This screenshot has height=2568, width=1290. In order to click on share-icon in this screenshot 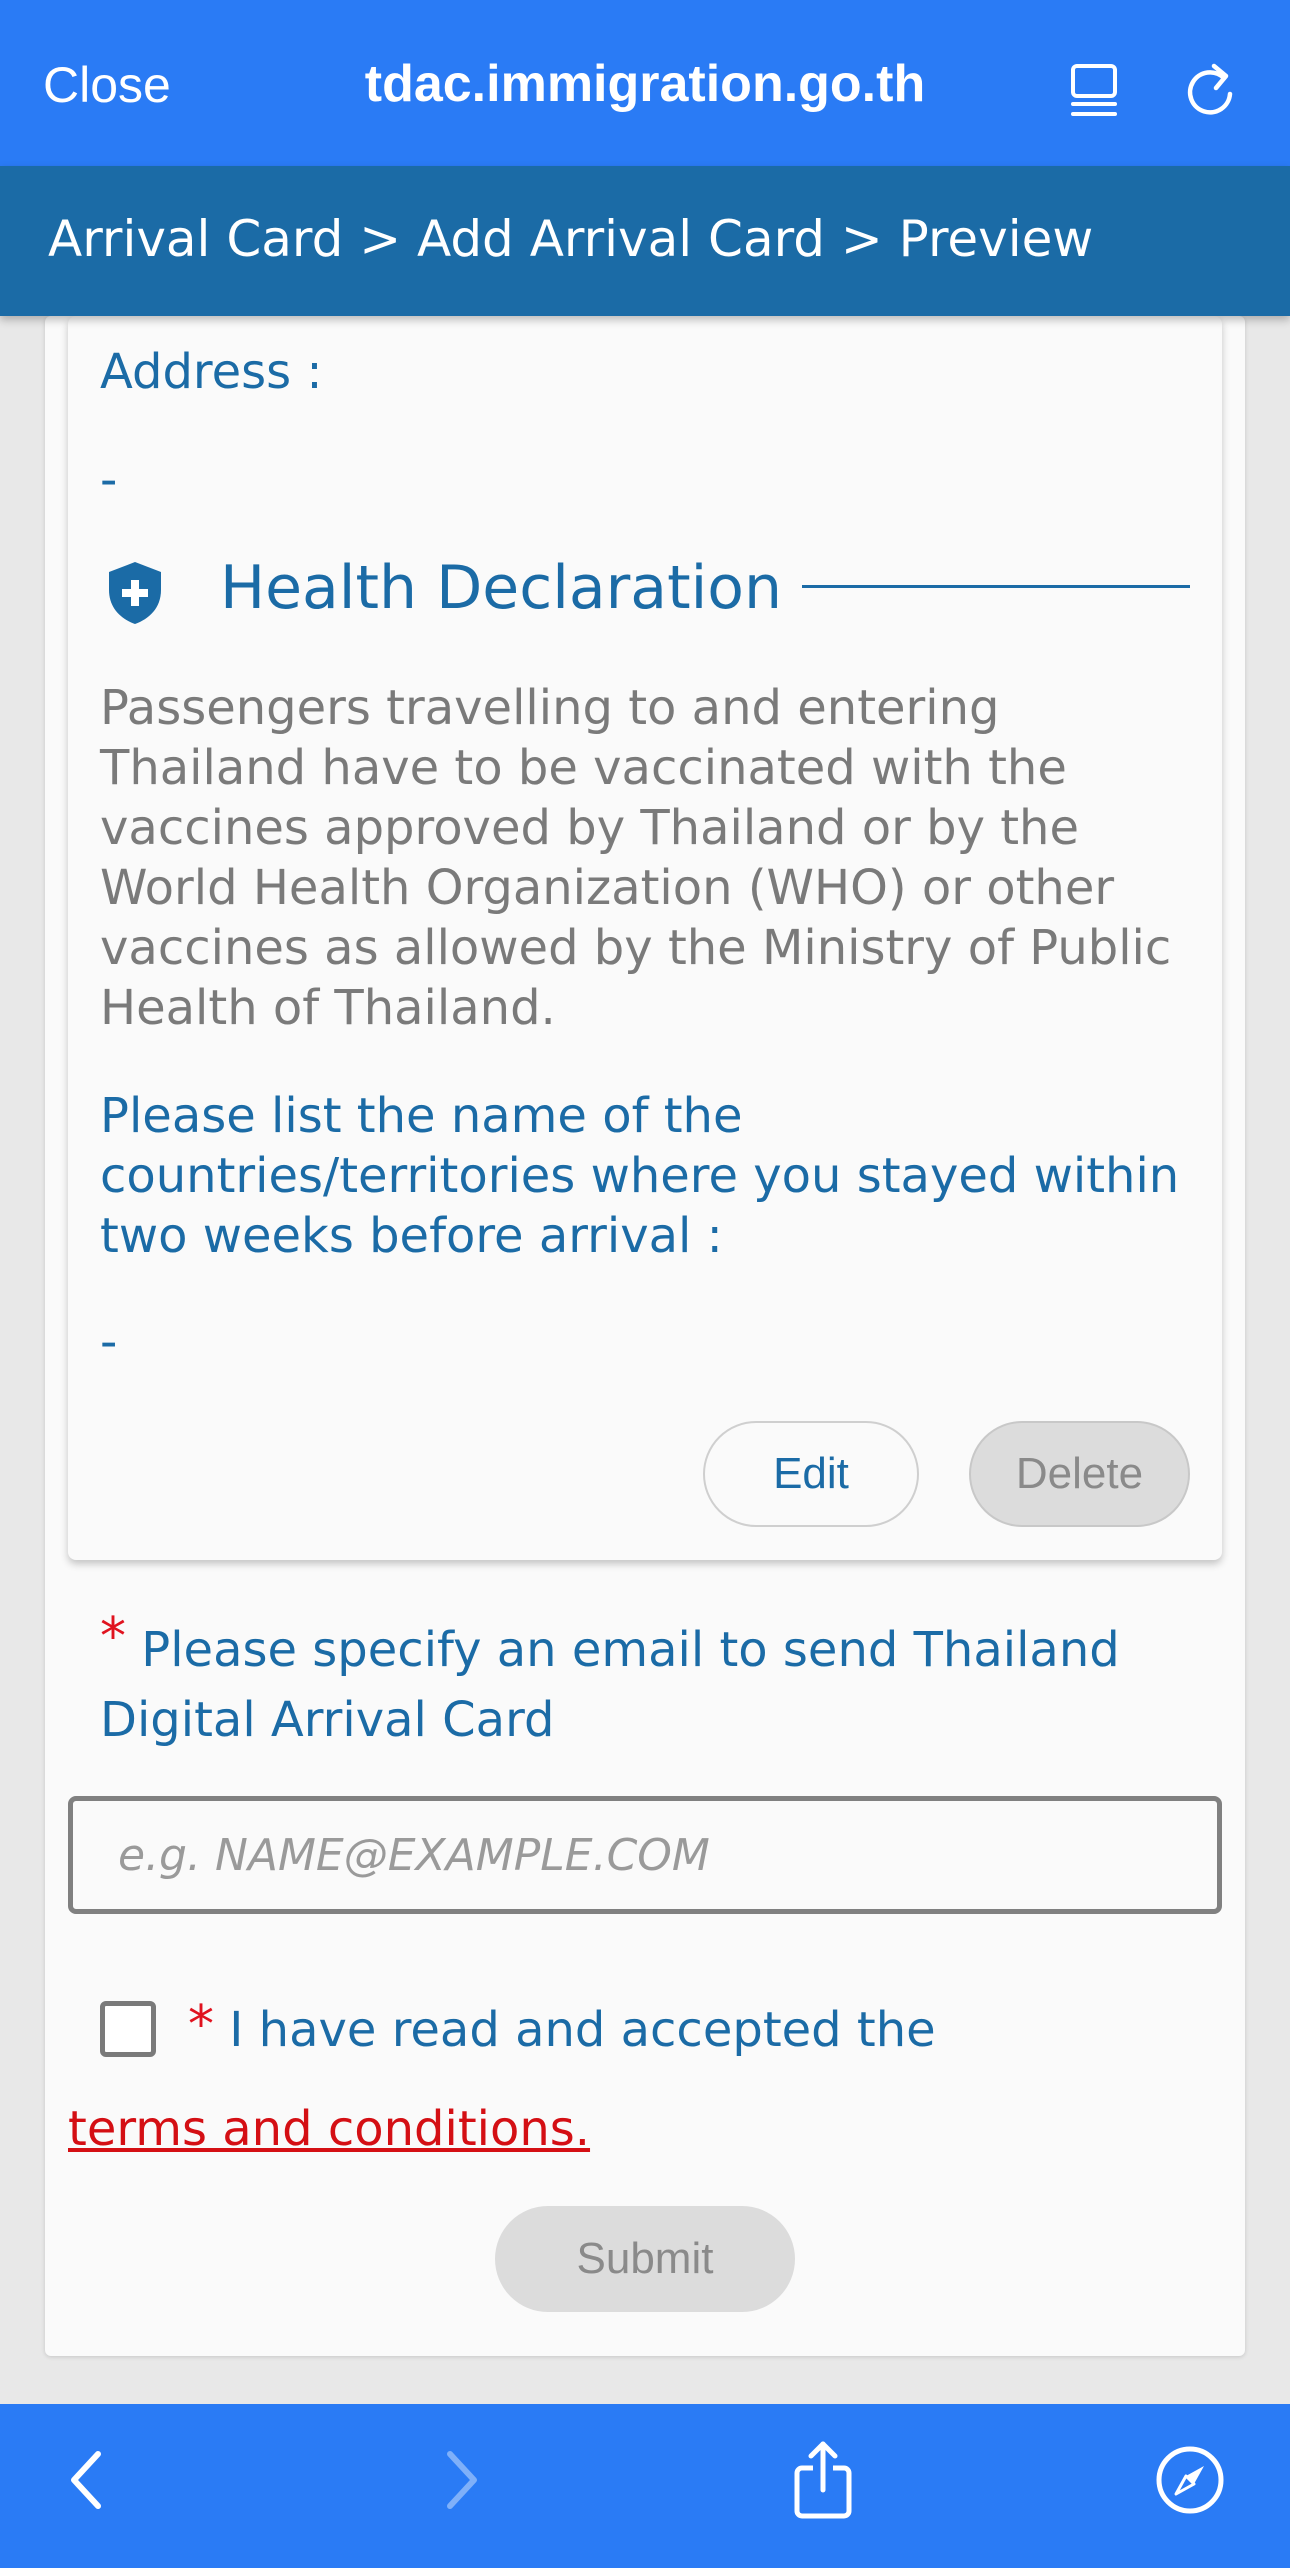, I will do `click(823, 2480)`.